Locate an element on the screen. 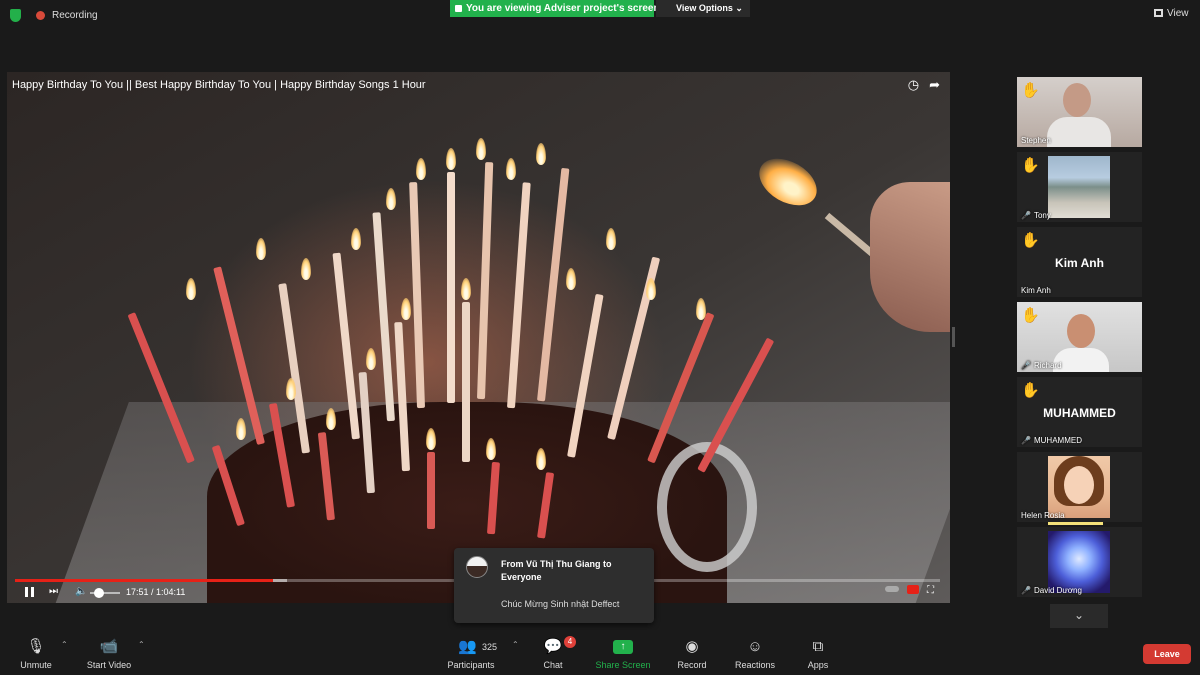 The height and width of the screenshot is (675, 1200). unmute-label: Unmute is located at coordinates (36, 665).